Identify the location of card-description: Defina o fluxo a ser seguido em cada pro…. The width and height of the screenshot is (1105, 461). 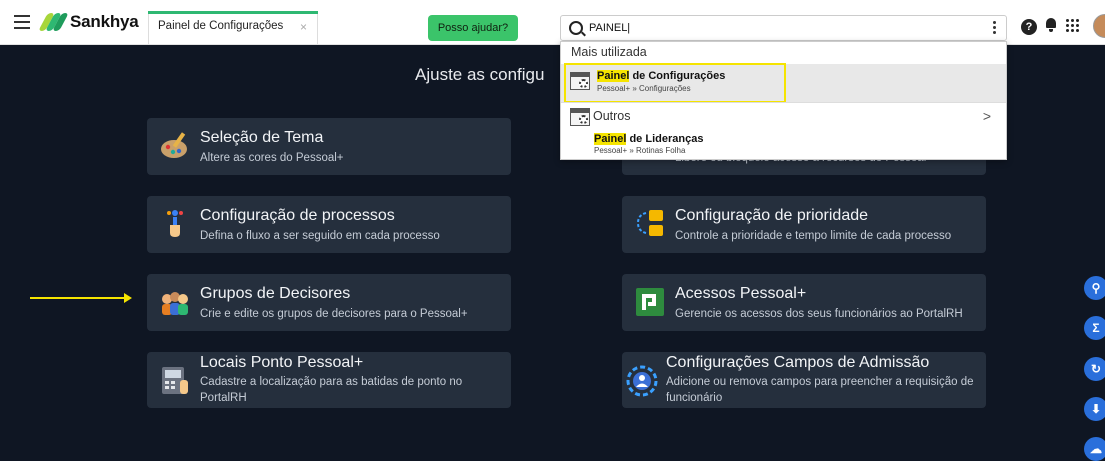
(320, 236).